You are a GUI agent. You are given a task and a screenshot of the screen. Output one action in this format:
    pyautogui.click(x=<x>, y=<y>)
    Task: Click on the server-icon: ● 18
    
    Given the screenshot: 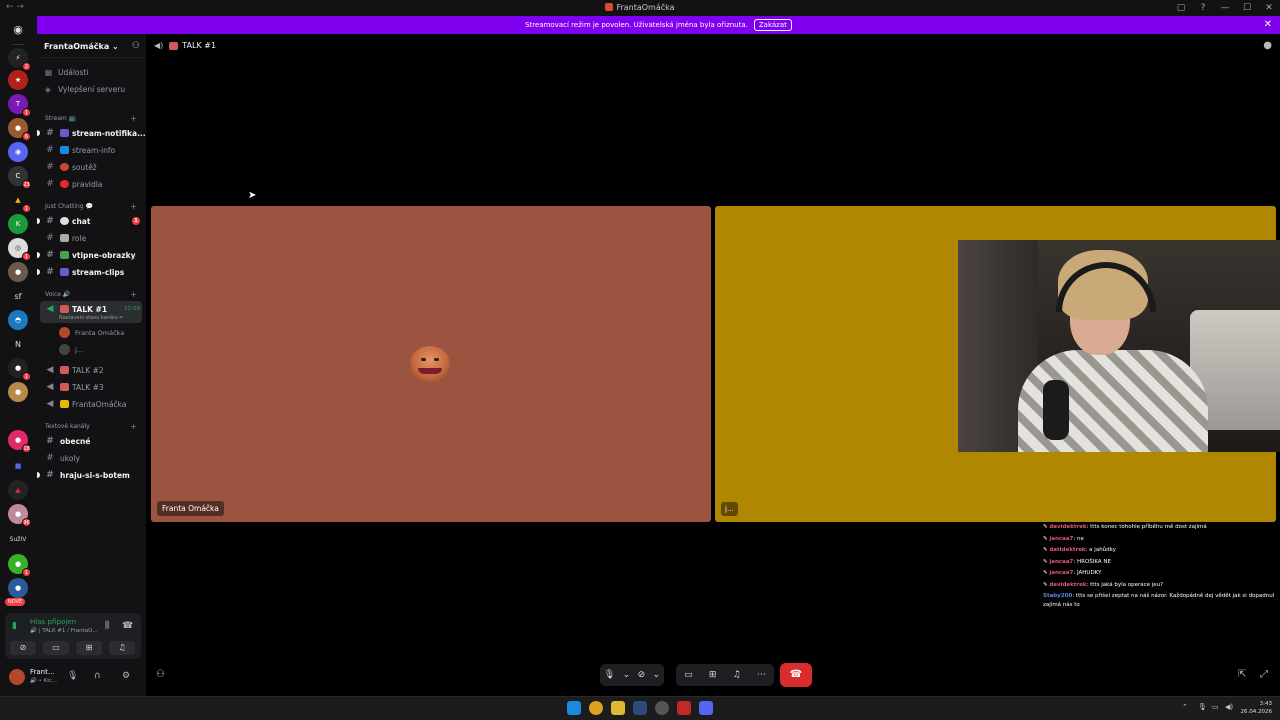 What is the action you would take?
    pyautogui.click(x=19, y=441)
    